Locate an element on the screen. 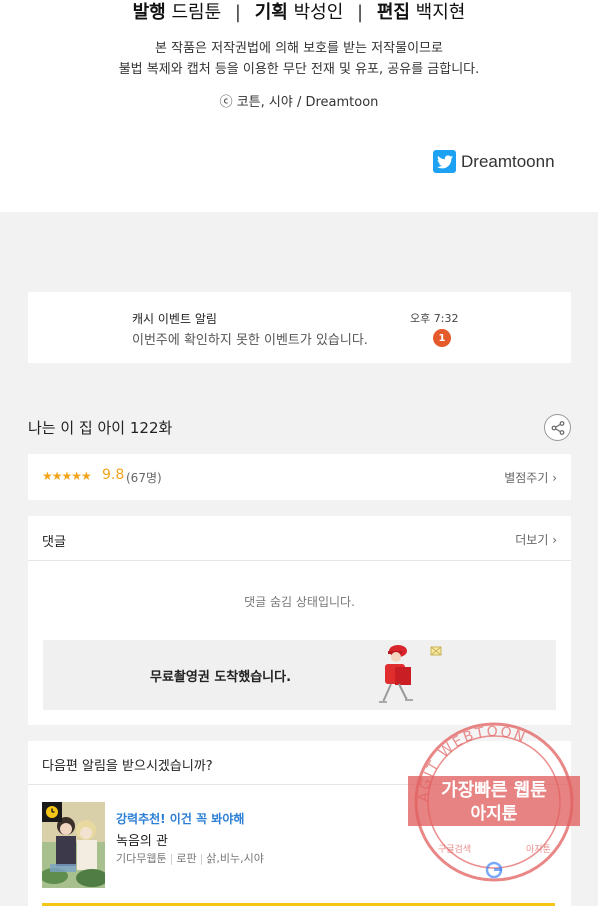  share-button is located at coordinates (557, 427).